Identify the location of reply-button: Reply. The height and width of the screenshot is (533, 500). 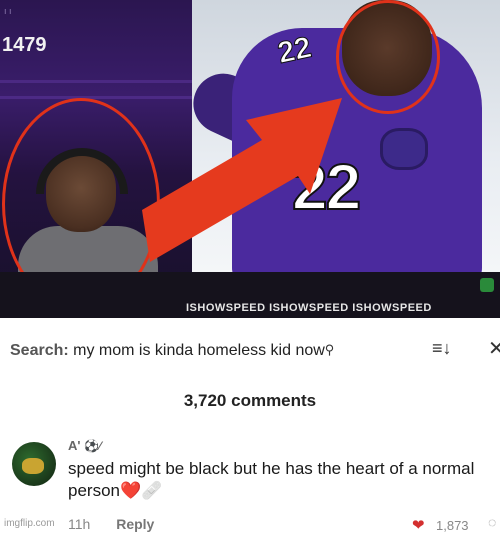
(135, 524).